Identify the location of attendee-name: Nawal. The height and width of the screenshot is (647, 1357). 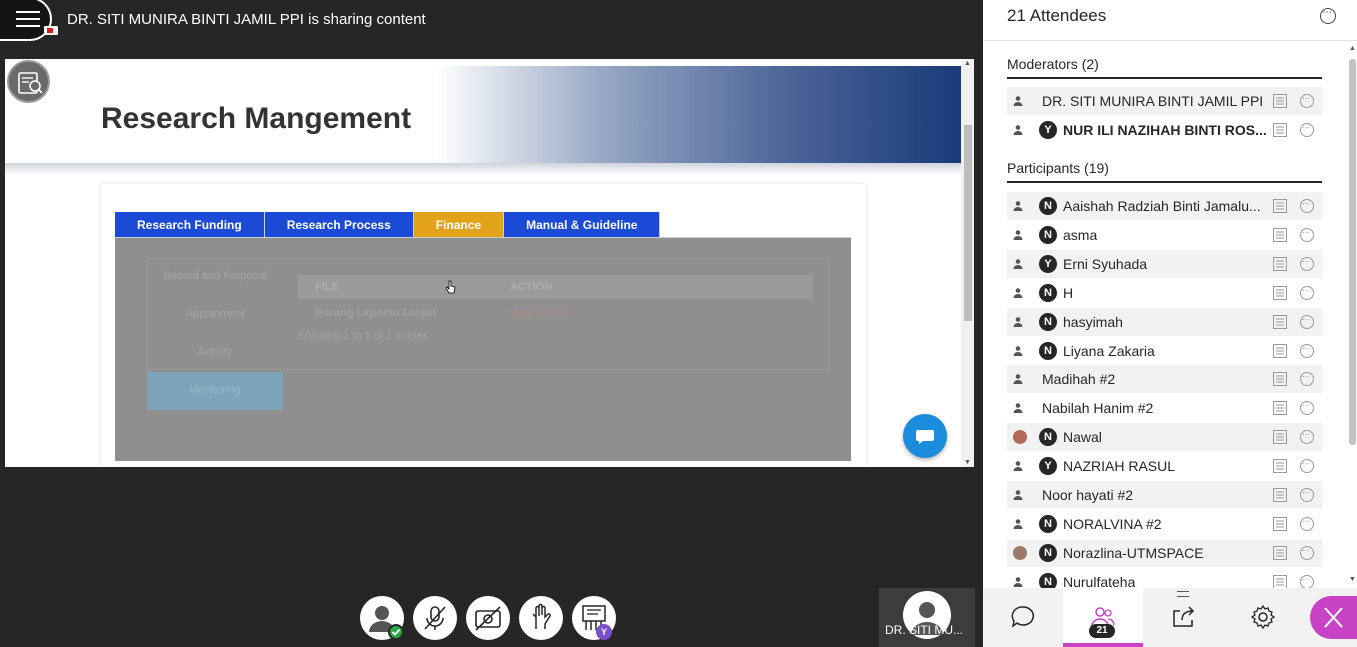
(1082, 437).